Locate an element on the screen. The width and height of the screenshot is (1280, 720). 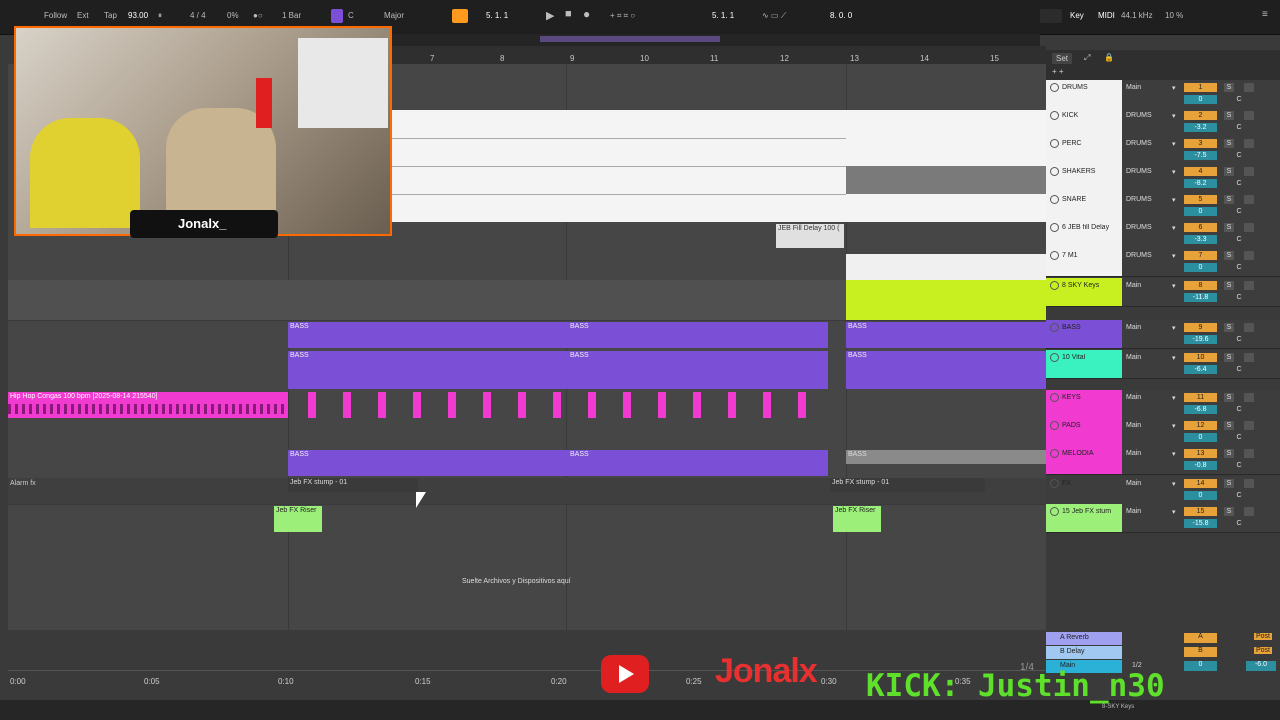
tempo-field: 93.00 is located at coordinates (138, 15).